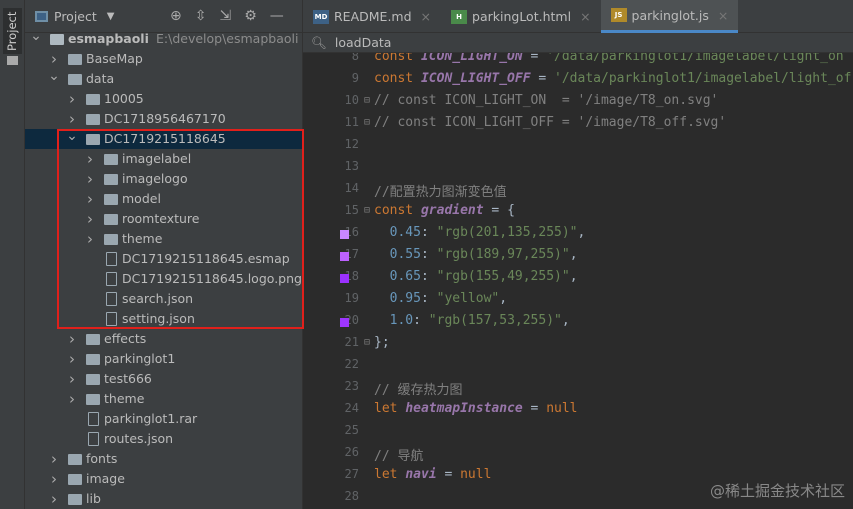  I want to click on line-number: 15, so click(351, 210).